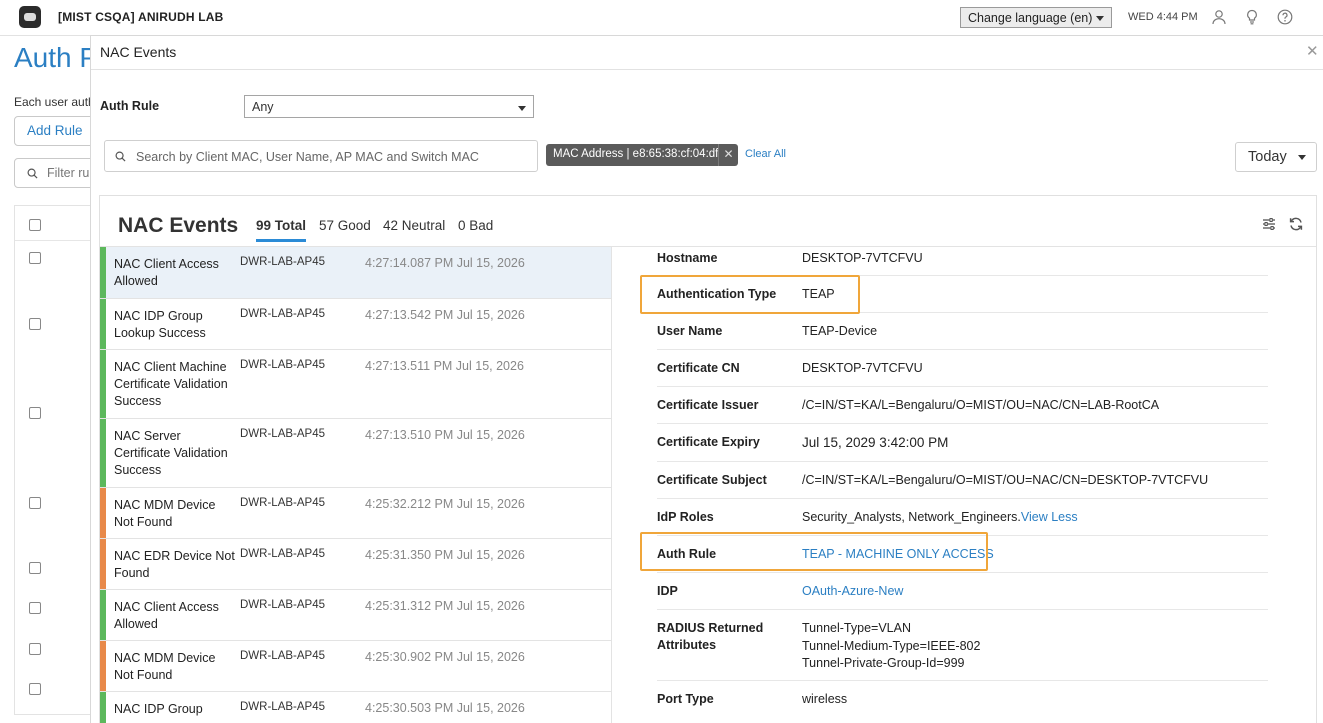 This screenshot has height=723, width=1323. What do you see at coordinates (130, 106) in the screenshot?
I see `auth-rule-label: Auth Rule` at bounding box center [130, 106].